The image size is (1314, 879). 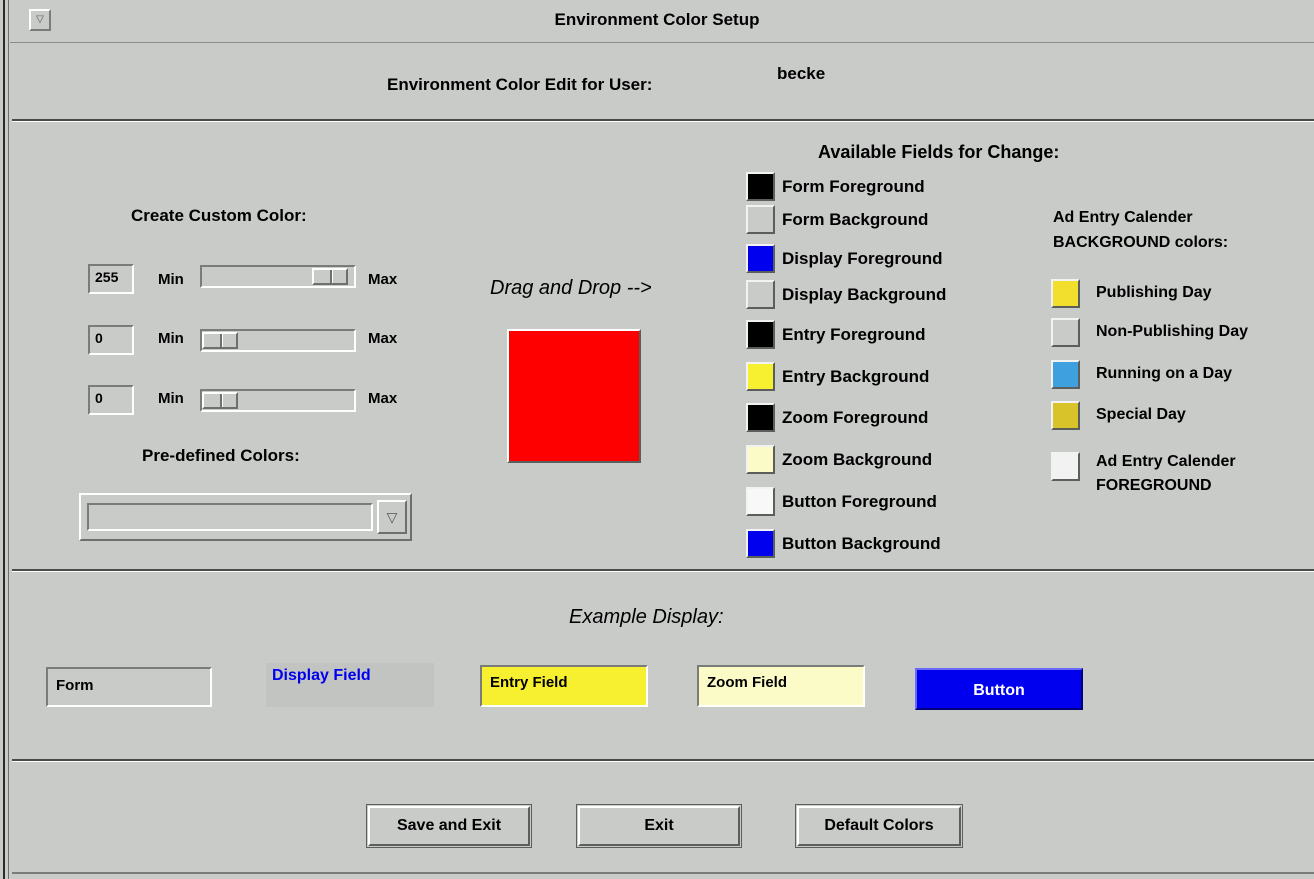 I want to click on field-label: Display Foreground, so click(x=862, y=258).